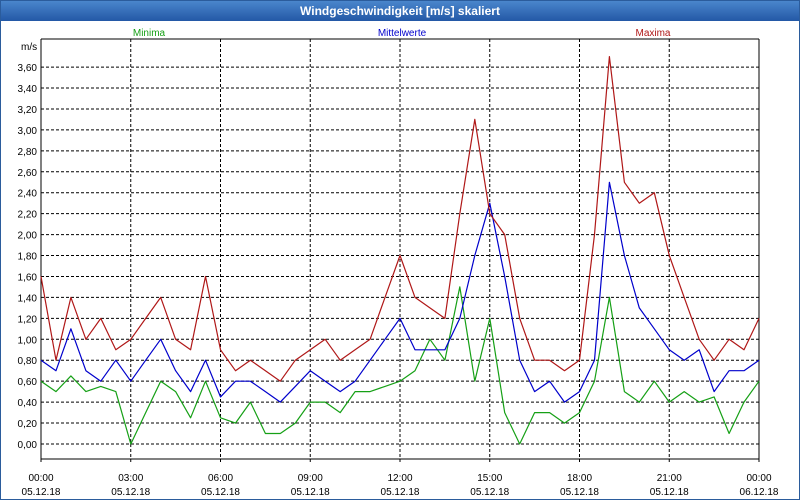  I want to click on y-tick-label: 2,20, so click(28, 215).